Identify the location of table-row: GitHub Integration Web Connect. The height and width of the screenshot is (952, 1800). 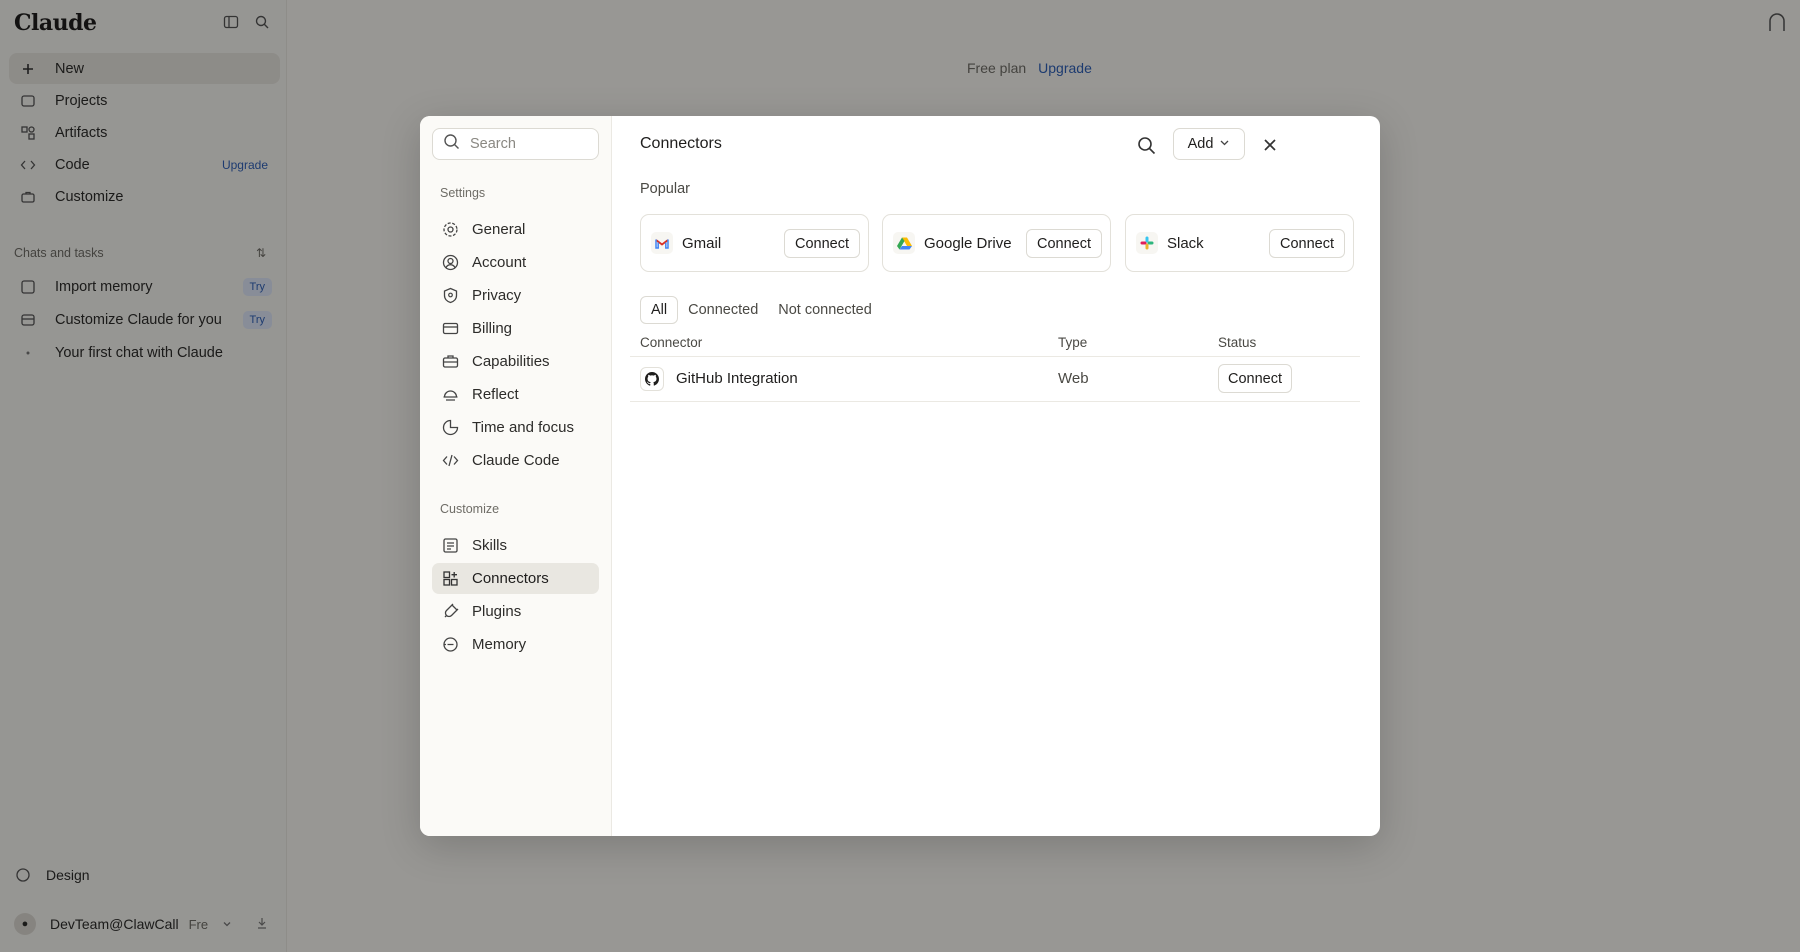
(1000, 379).